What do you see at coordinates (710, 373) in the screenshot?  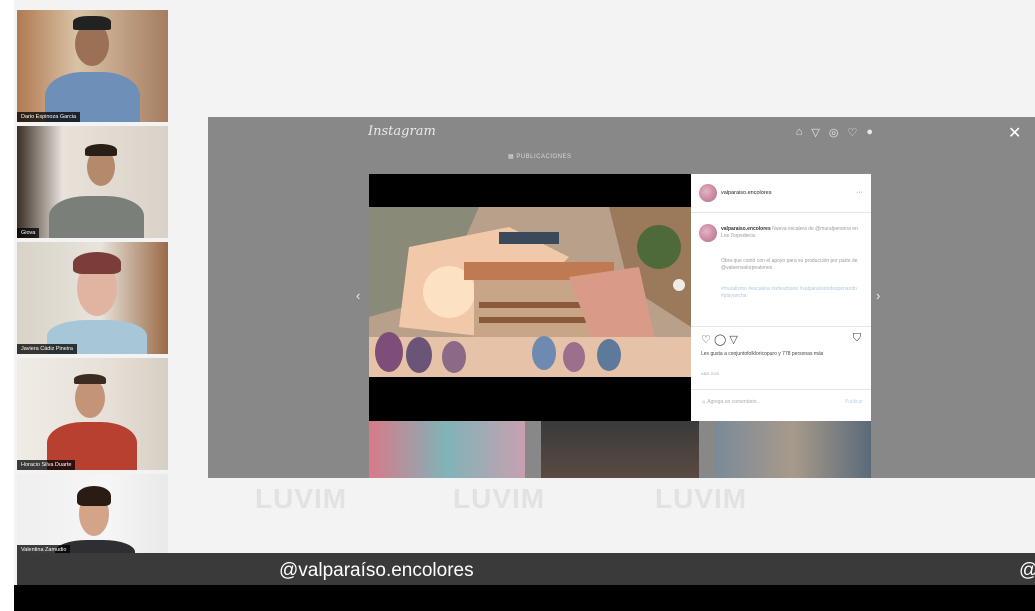 I see `post-time: ABR 2020` at bounding box center [710, 373].